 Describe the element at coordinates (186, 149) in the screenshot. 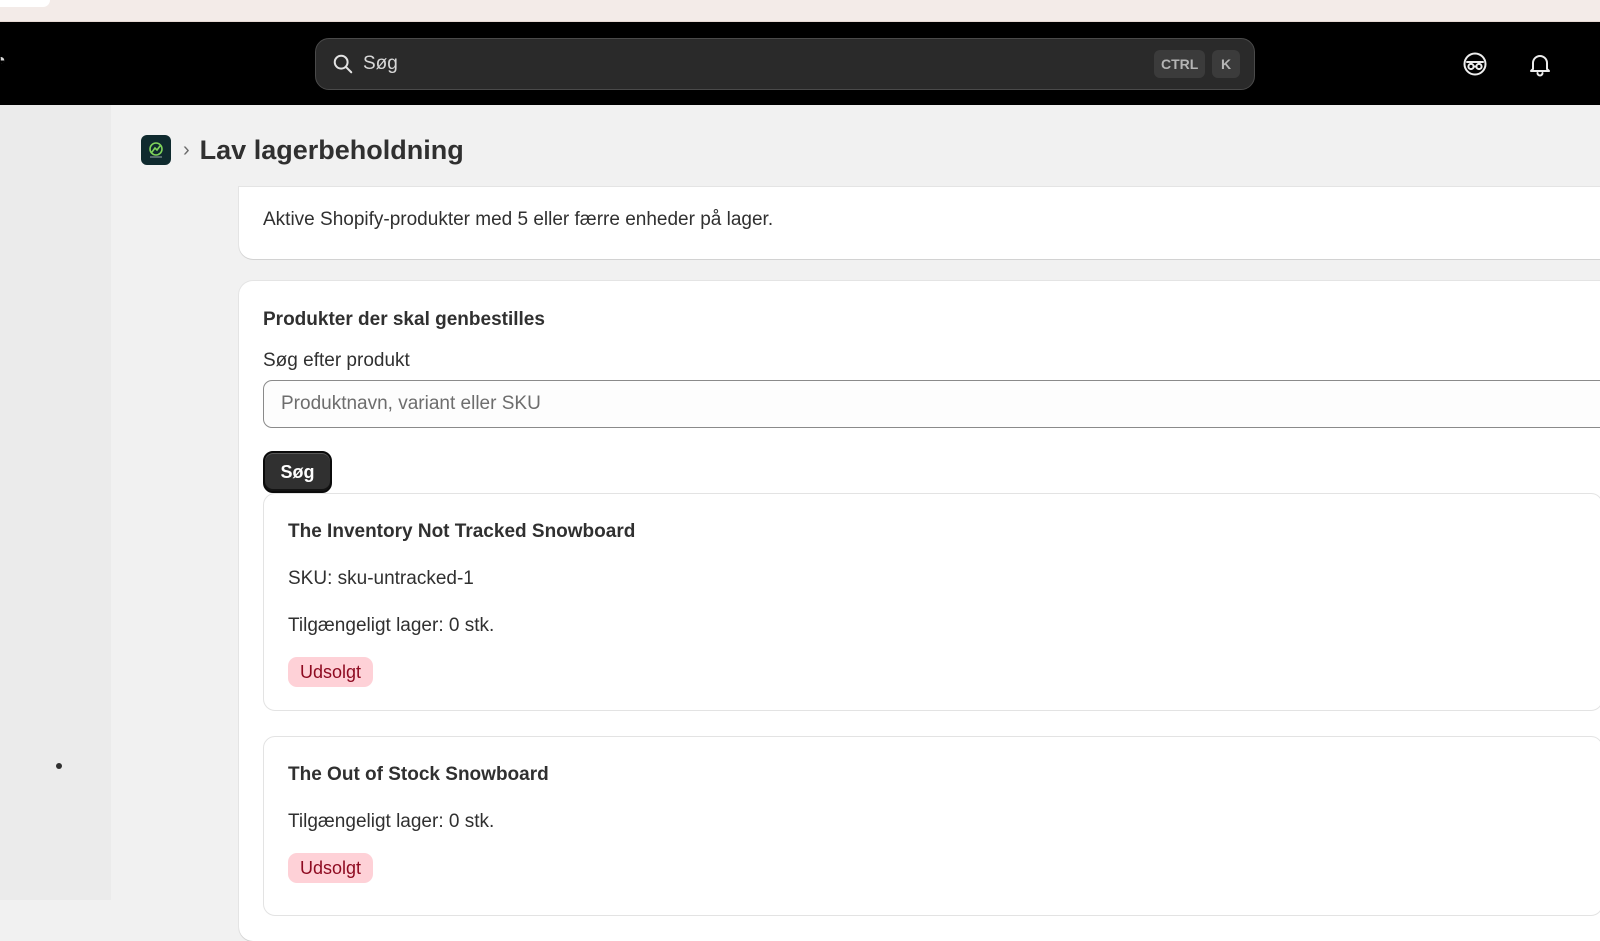

I see `chevron-right-icon: ›` at that location.